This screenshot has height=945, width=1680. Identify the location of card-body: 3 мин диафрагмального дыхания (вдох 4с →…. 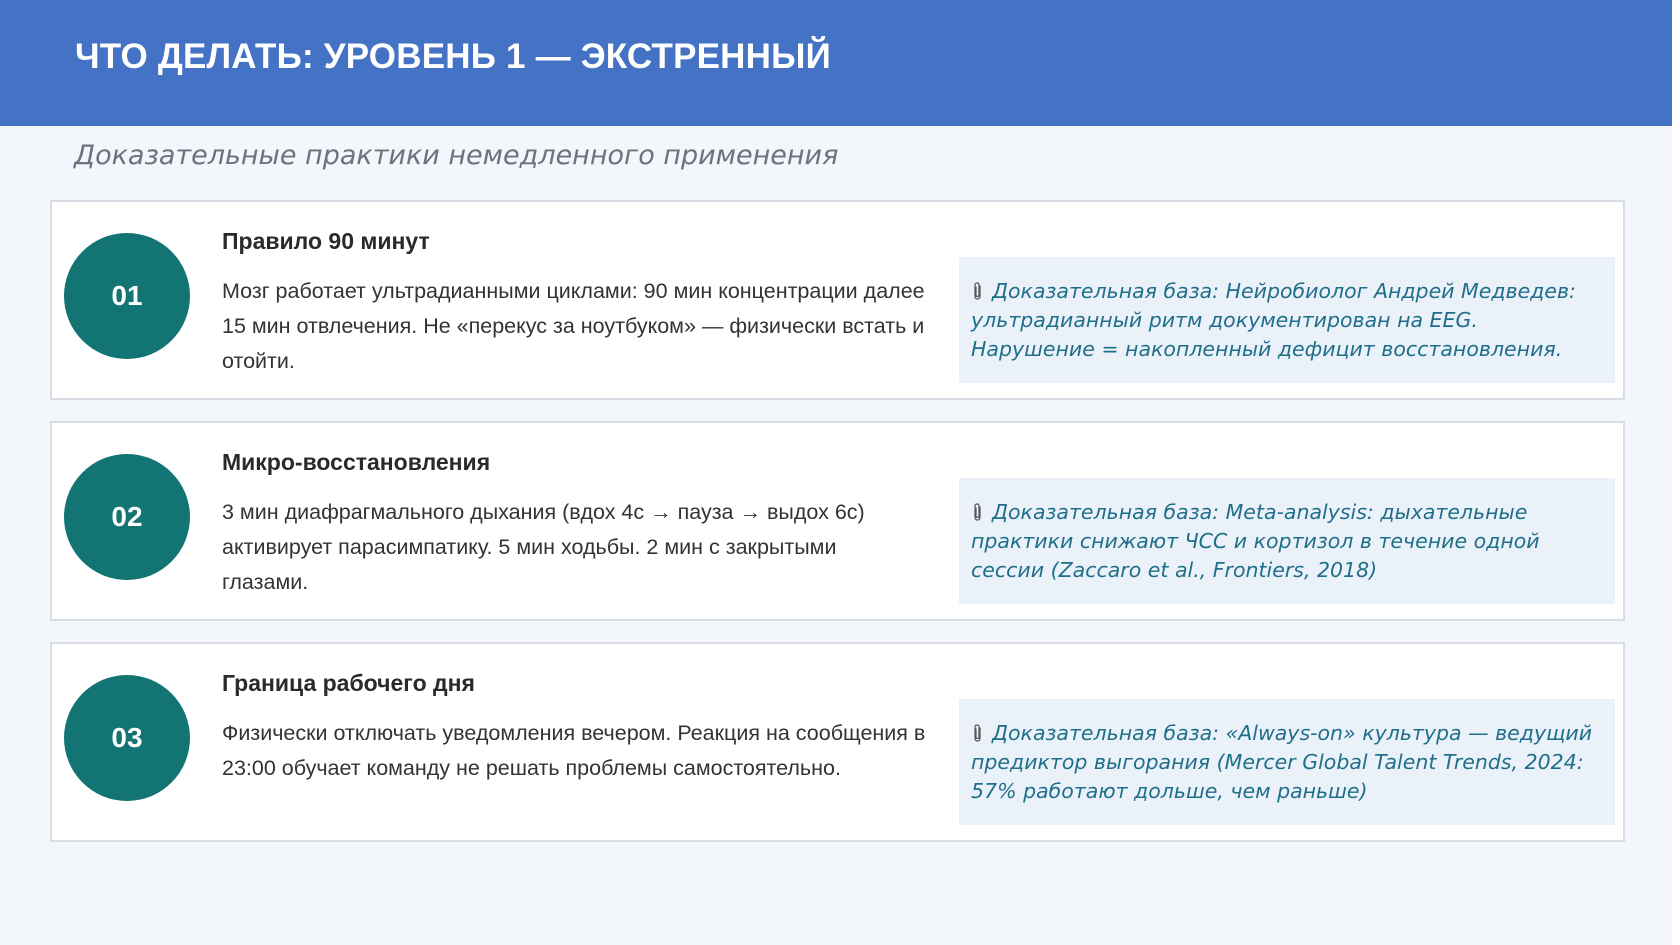
(543, 547).